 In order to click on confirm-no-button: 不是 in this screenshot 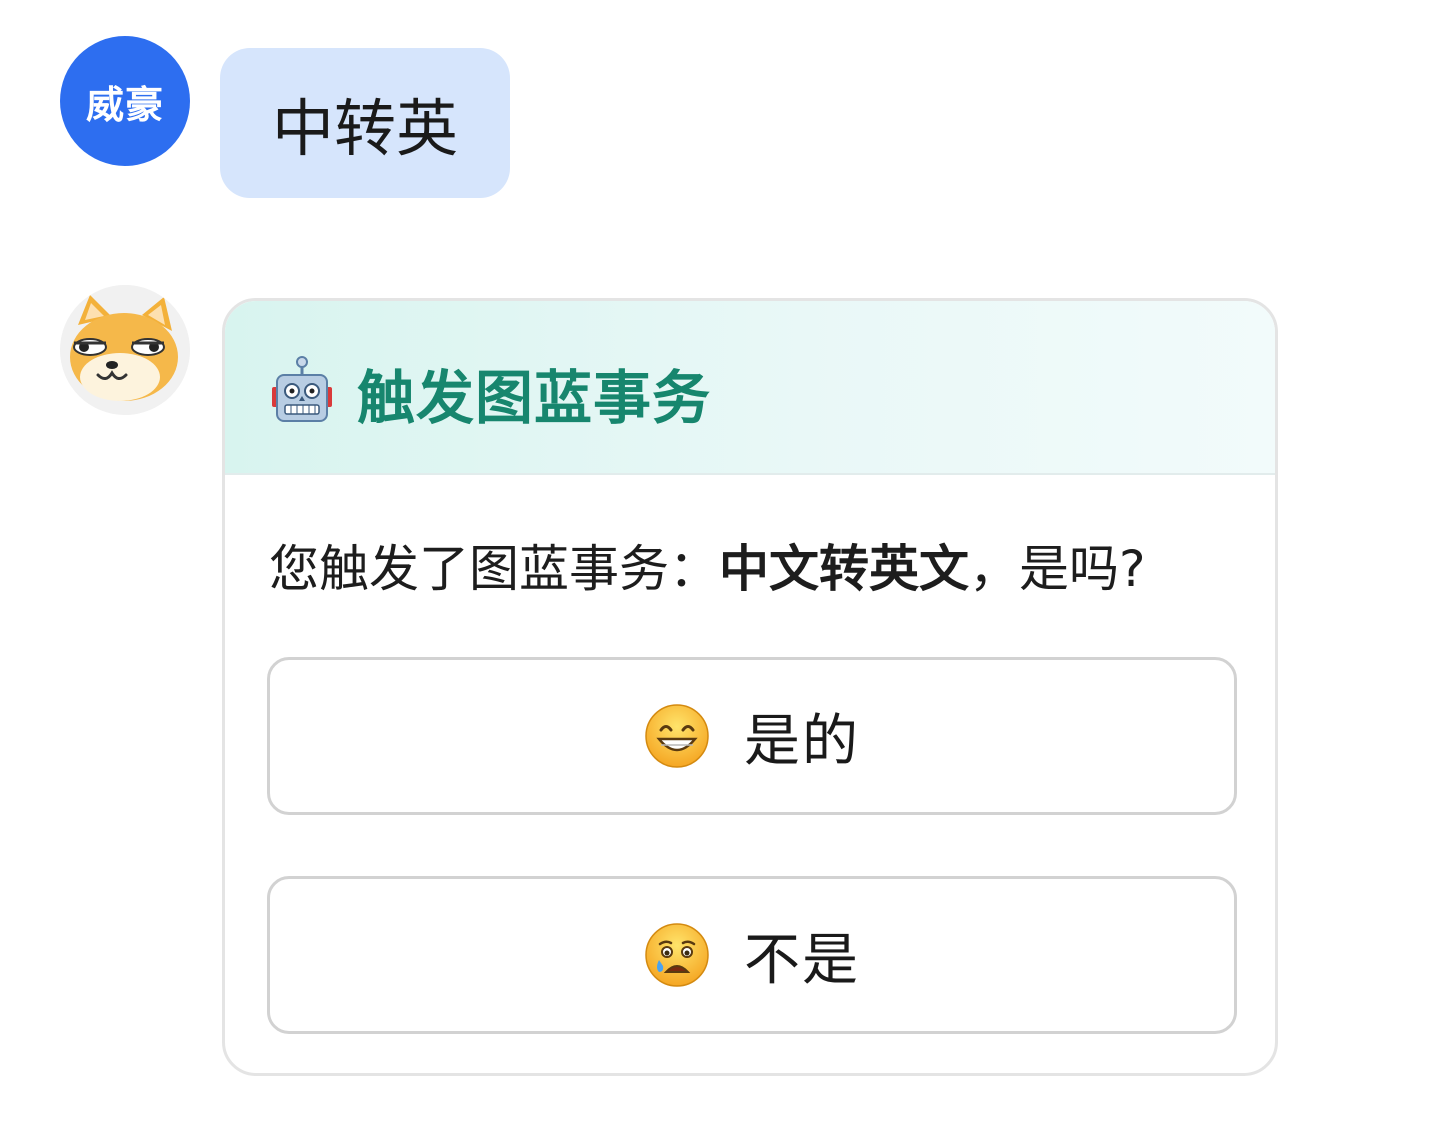, I will do `click(752, 955)`.